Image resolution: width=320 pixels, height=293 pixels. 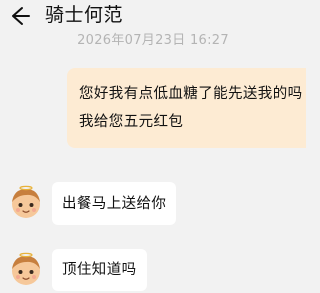 What do you see at coordinates (153, 40) in the screenshot?
I see `message-timestamp: 2026年07月23日 16:27` at bounding box center [153, 40].